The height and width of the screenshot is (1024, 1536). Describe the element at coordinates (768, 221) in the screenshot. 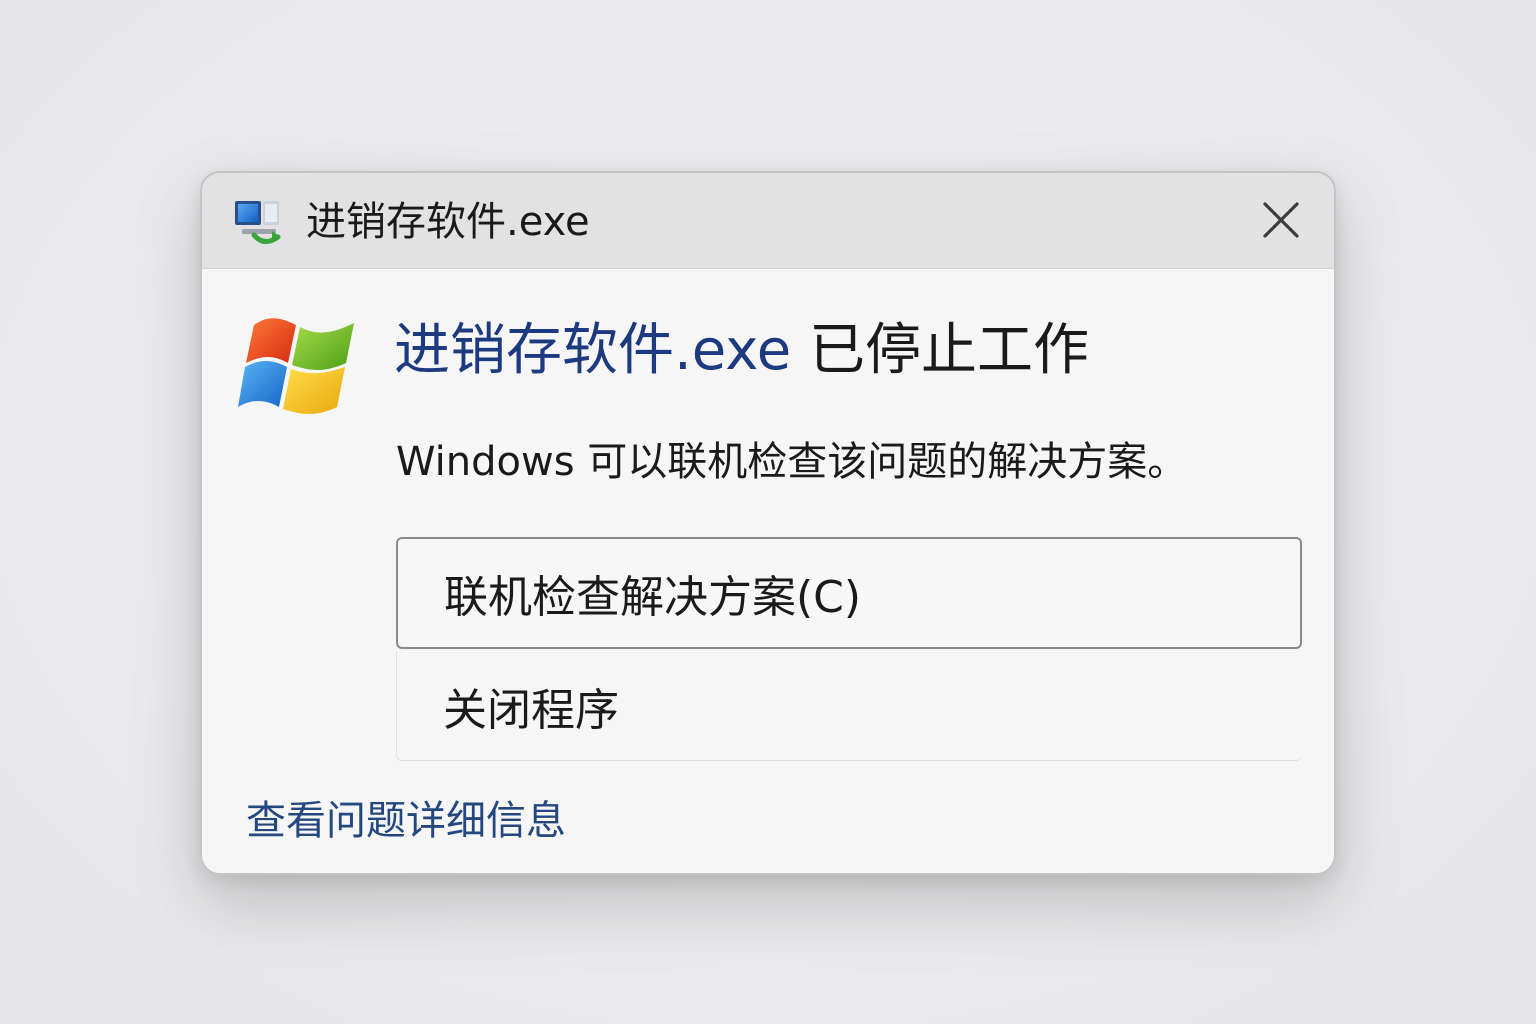

I see `title-bar: 进销存软件.exe` at that location.